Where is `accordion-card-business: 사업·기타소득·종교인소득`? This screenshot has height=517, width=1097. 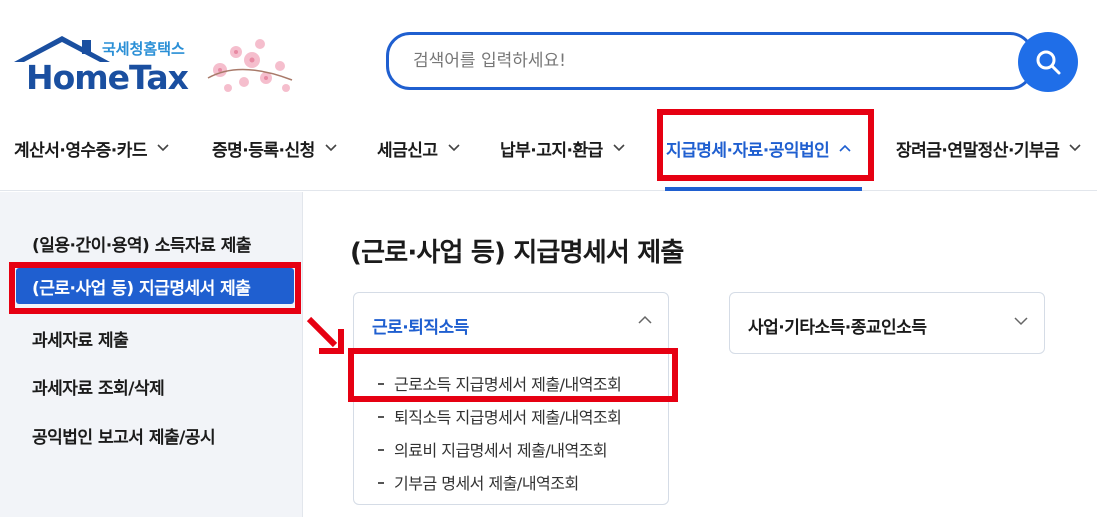
accordion-card-business: 사업·기타소득·종교인소득 is located at coordinates (887, 323).